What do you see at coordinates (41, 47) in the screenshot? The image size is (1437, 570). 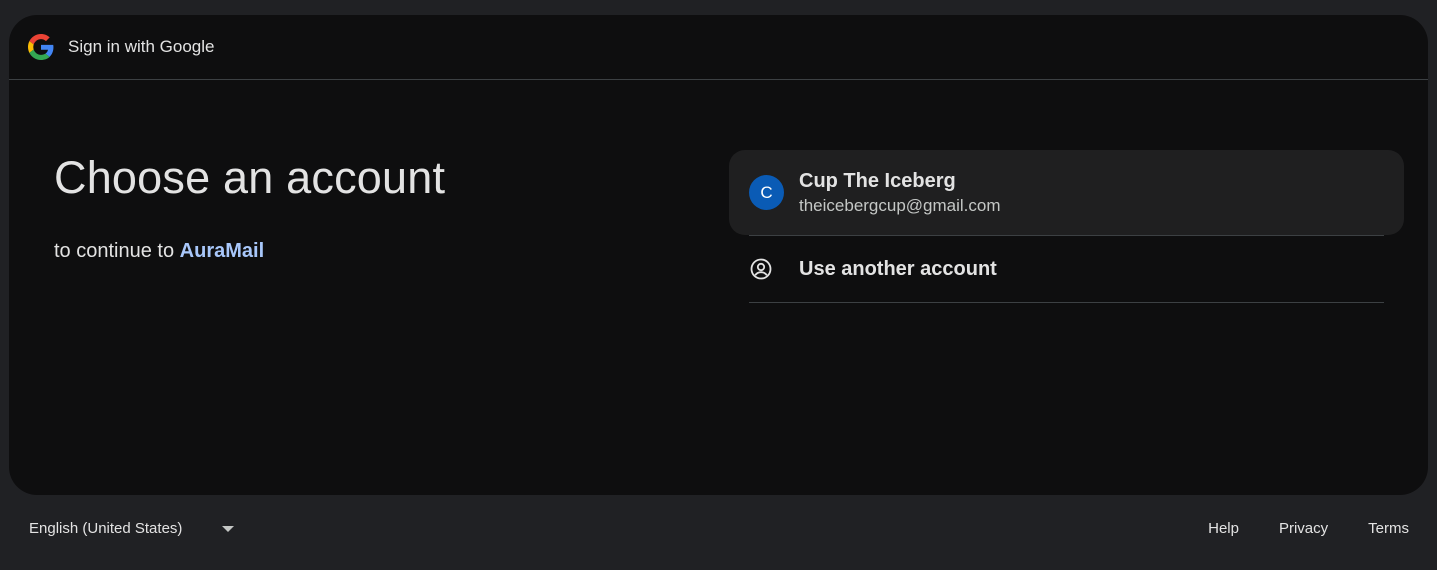 I see `google-g-icon` at bounding box center [41, 47].